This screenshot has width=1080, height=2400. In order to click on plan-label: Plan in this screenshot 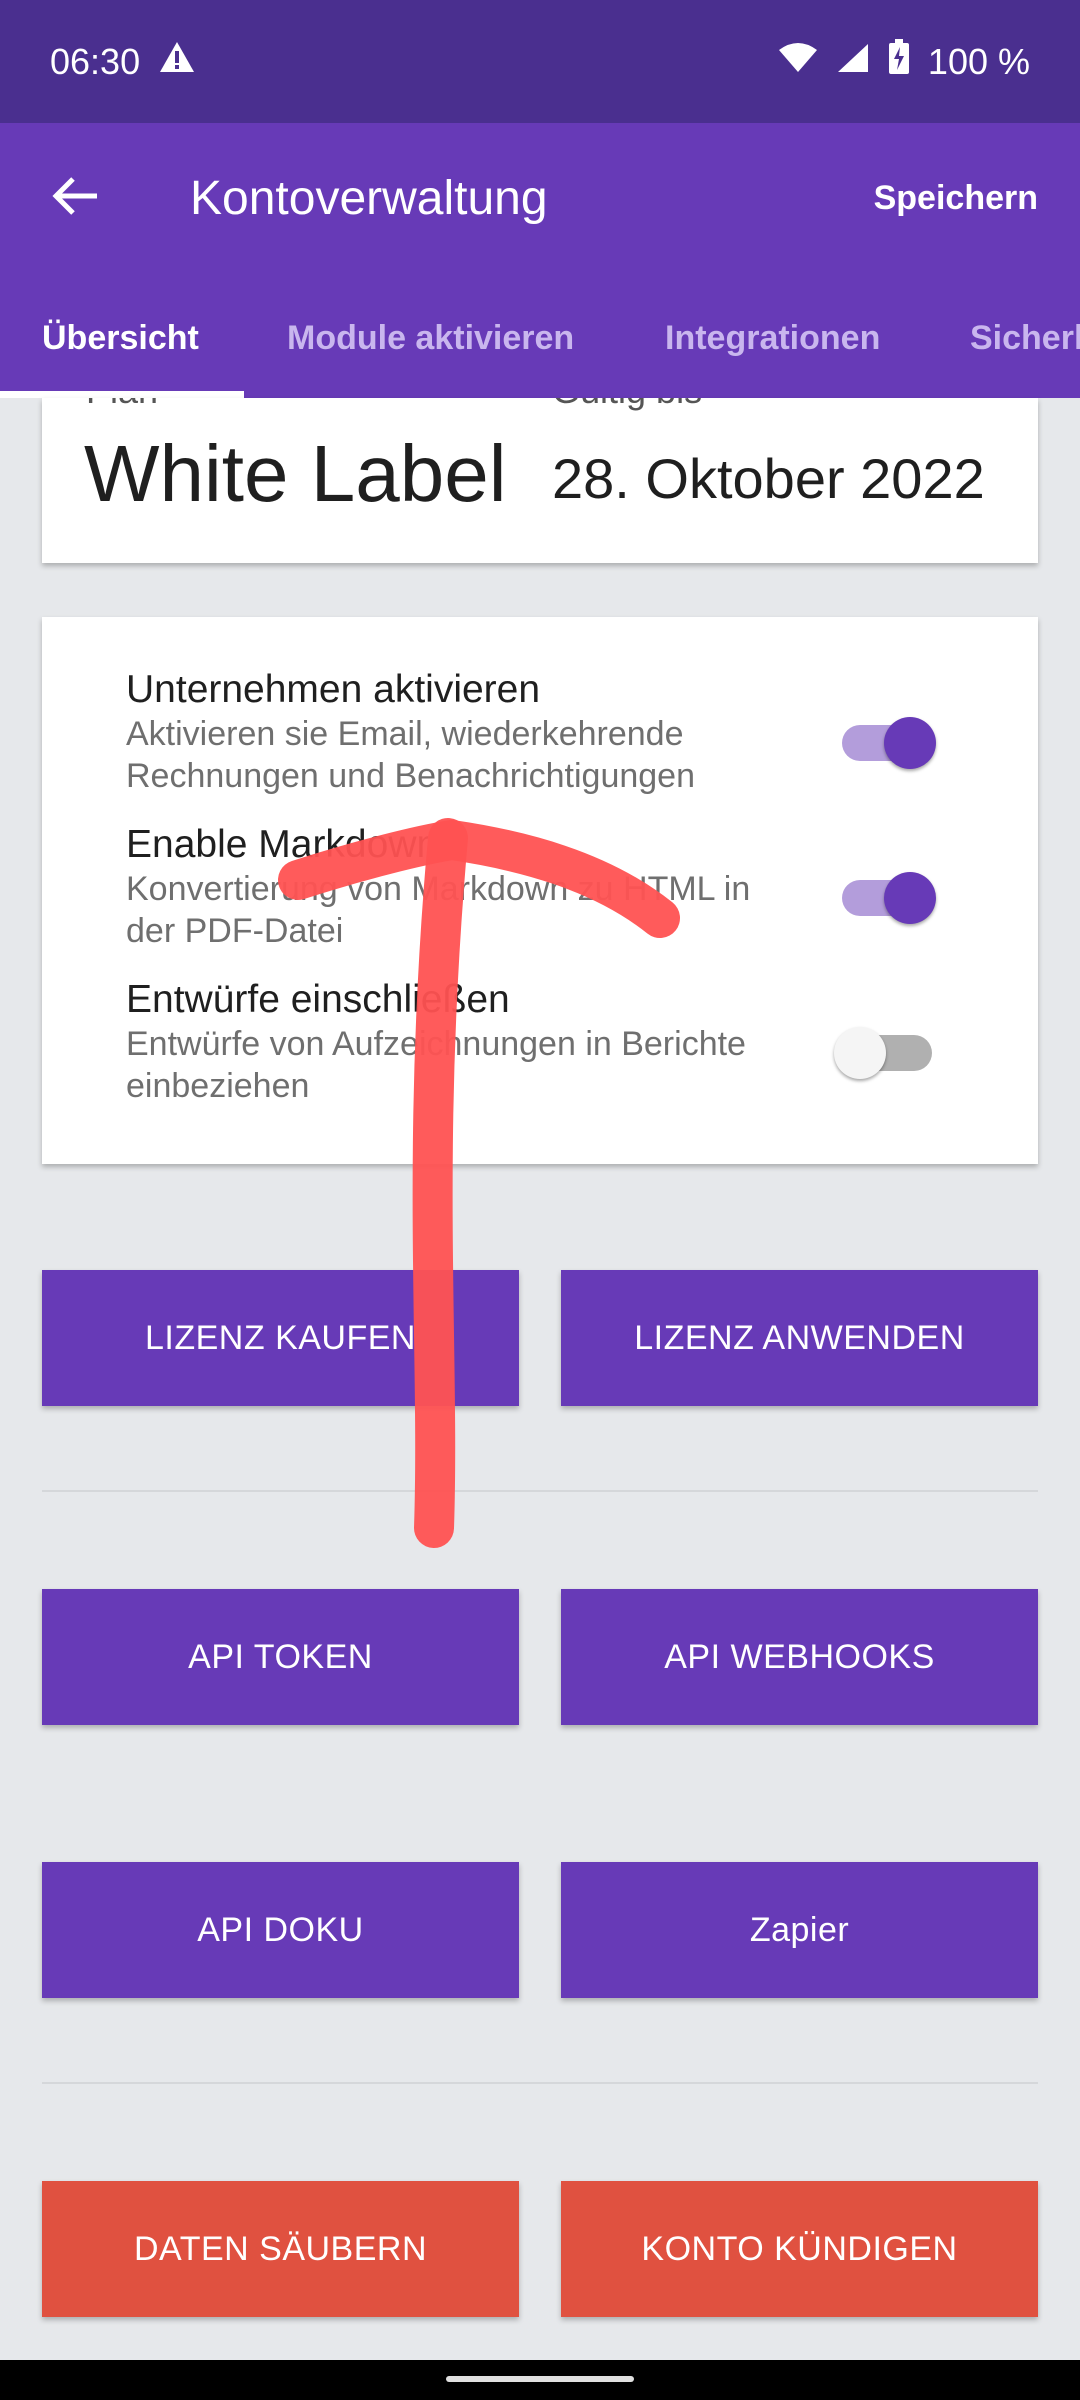, I will do `click(122, 405)`.